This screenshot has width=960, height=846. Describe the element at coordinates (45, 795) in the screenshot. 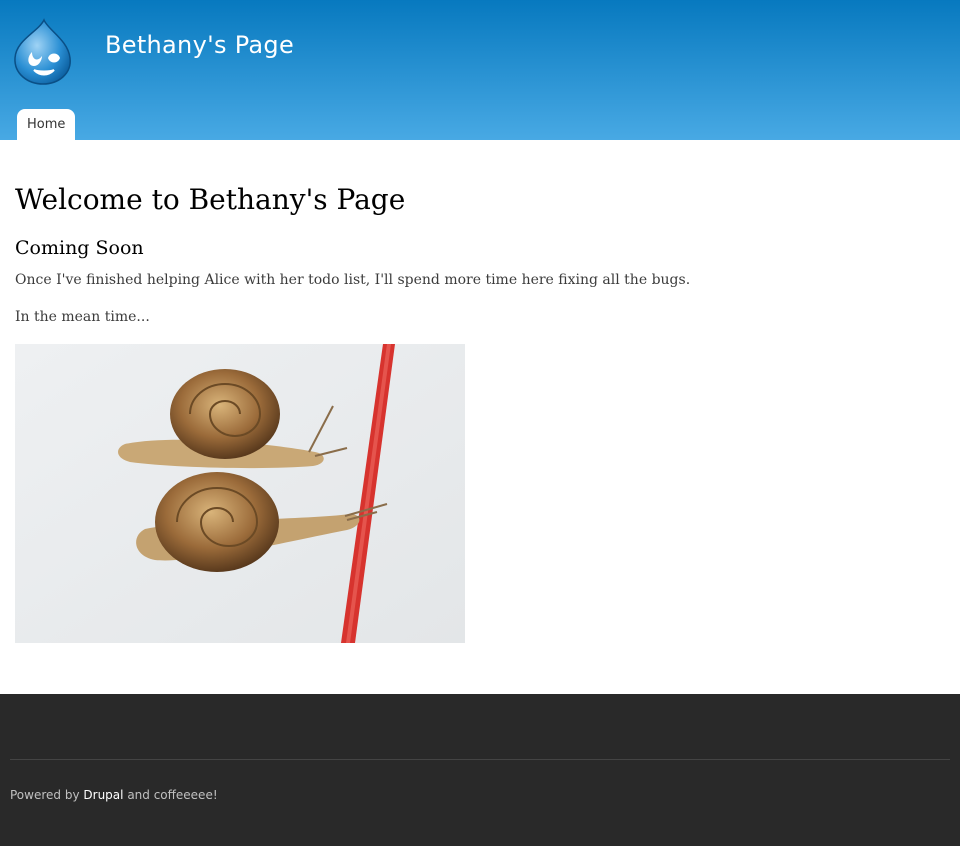

I see `powered-prefix: Powered by` at that location.